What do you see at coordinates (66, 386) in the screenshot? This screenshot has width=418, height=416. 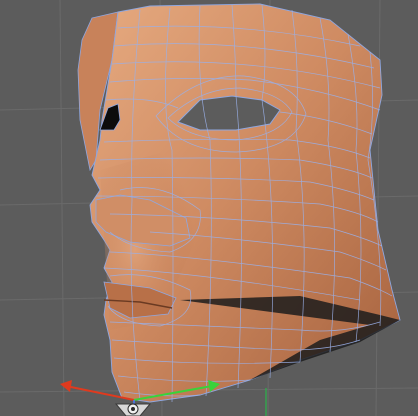 I see `axis-x-arrow-icon` at bounding box center [66, 386].